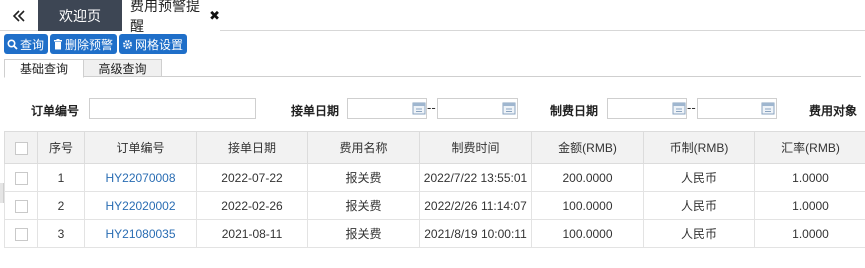  What do you see at coordinates (363, 147) in the screenshot?
I see `column-header: 费用名称` at bounding box center [363, 147].